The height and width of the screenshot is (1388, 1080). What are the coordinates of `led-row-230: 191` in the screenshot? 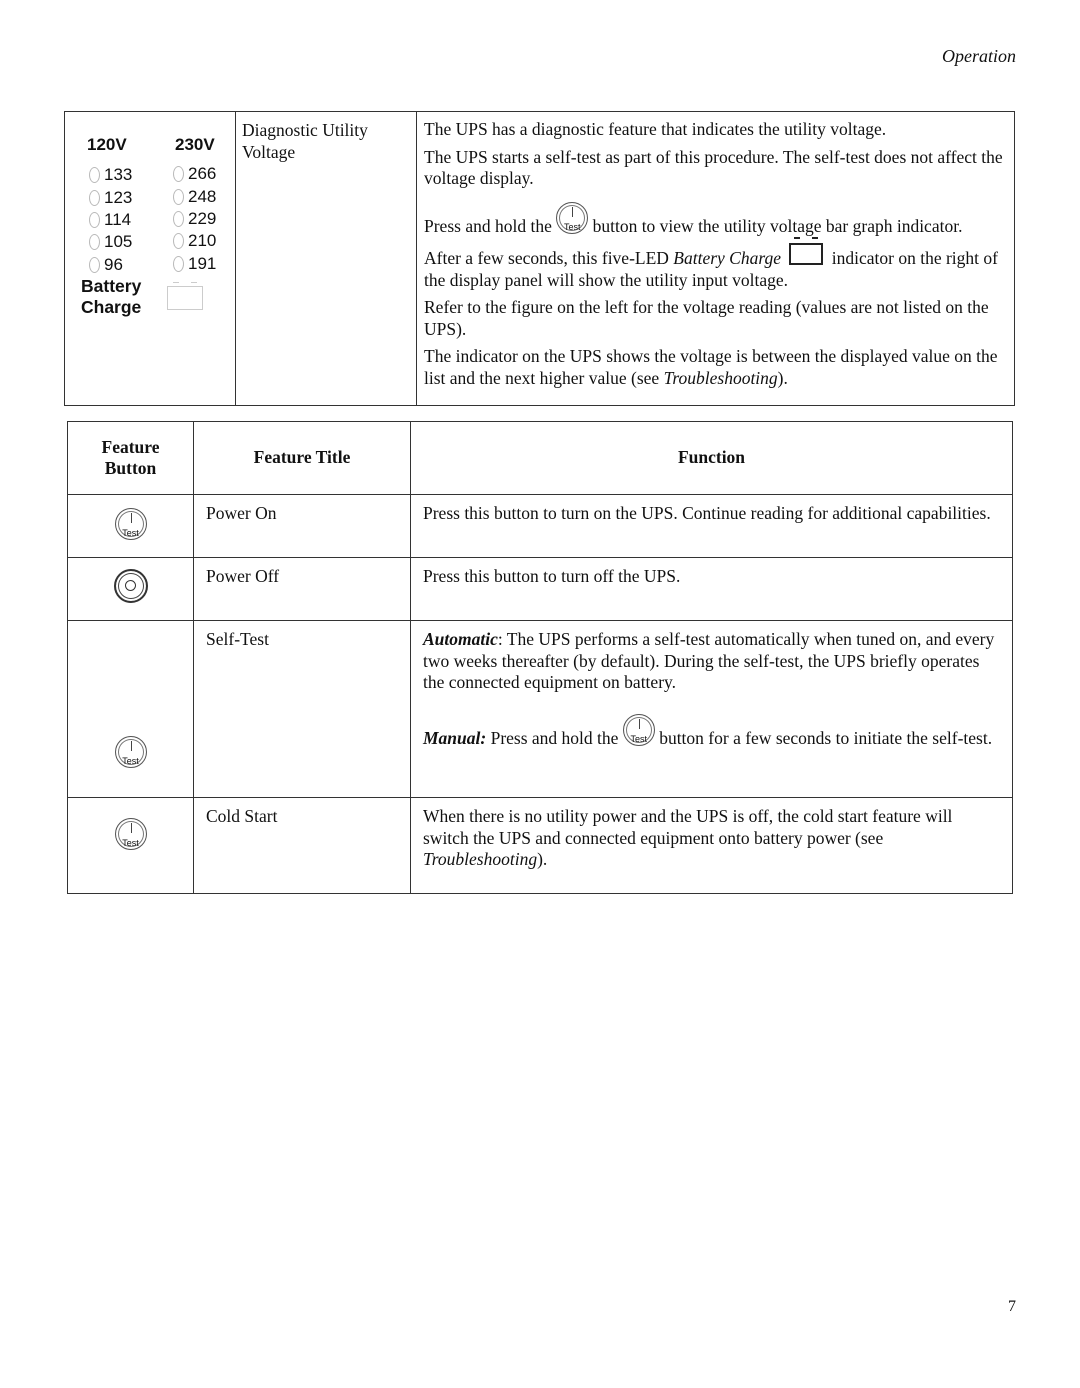 It's located at (194, 264).